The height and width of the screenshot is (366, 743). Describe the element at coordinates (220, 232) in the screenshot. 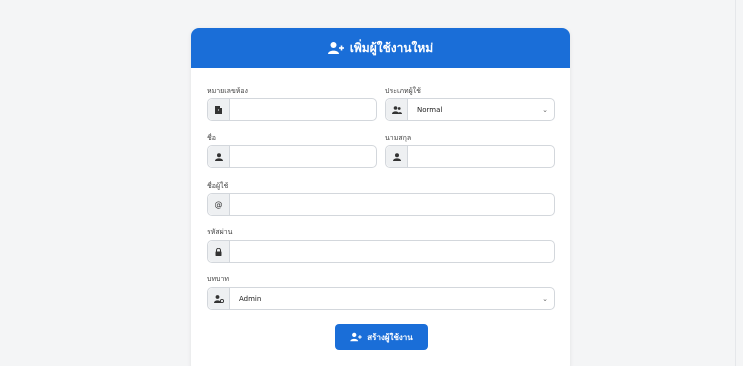

I see `password-label: รหัสผ่าน` at that location.